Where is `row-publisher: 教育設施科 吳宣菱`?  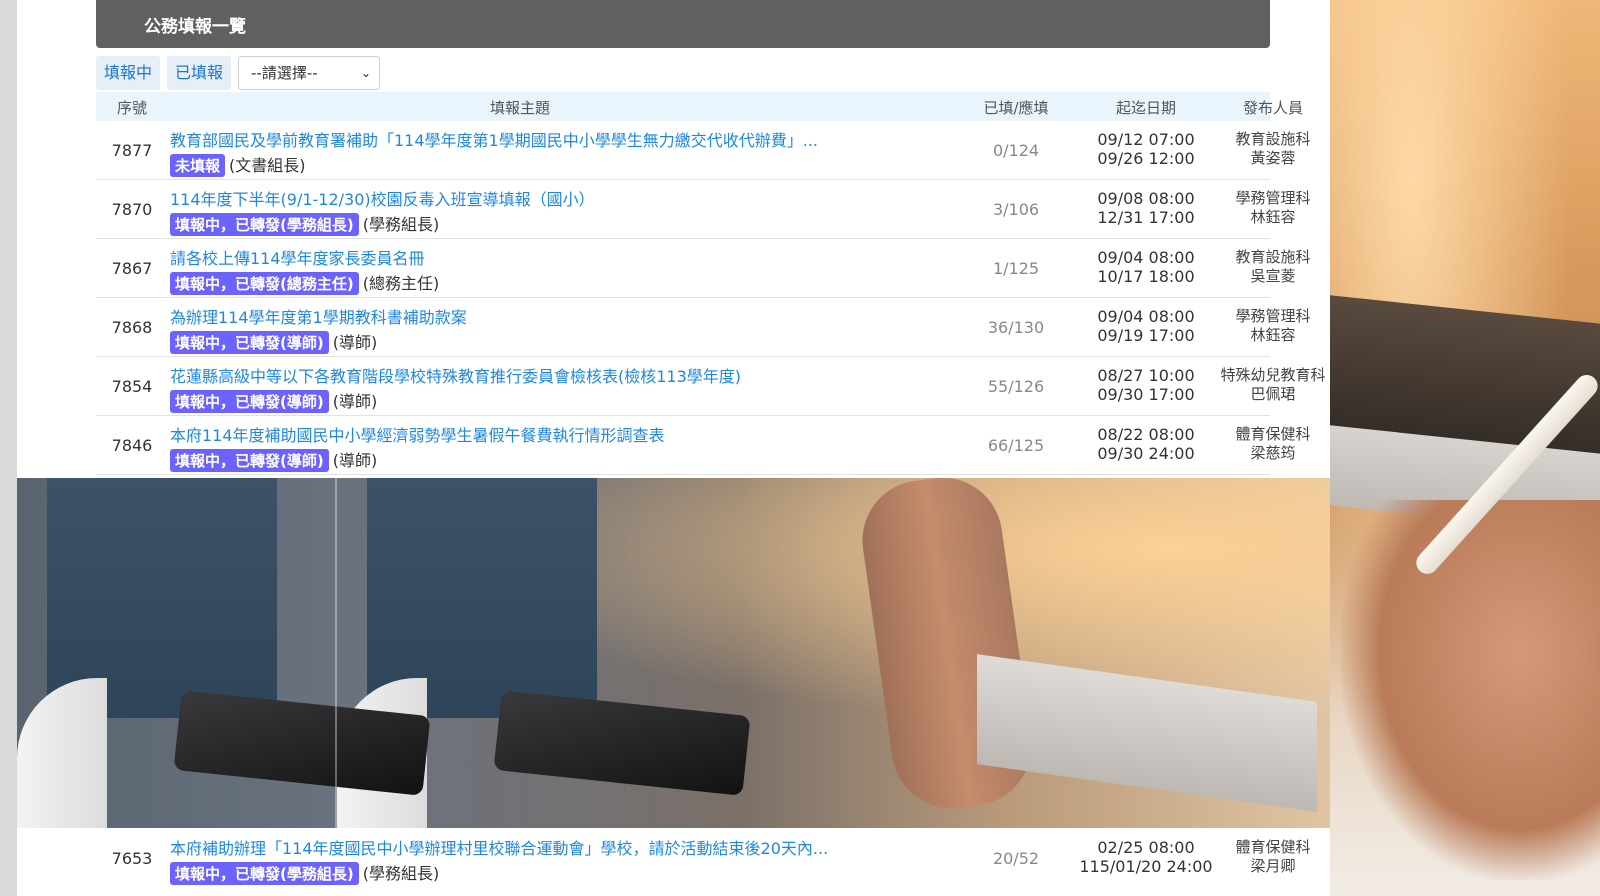
row-publisher: 教育設施科 吳宣菱 is located at coordinates (1273, 267).